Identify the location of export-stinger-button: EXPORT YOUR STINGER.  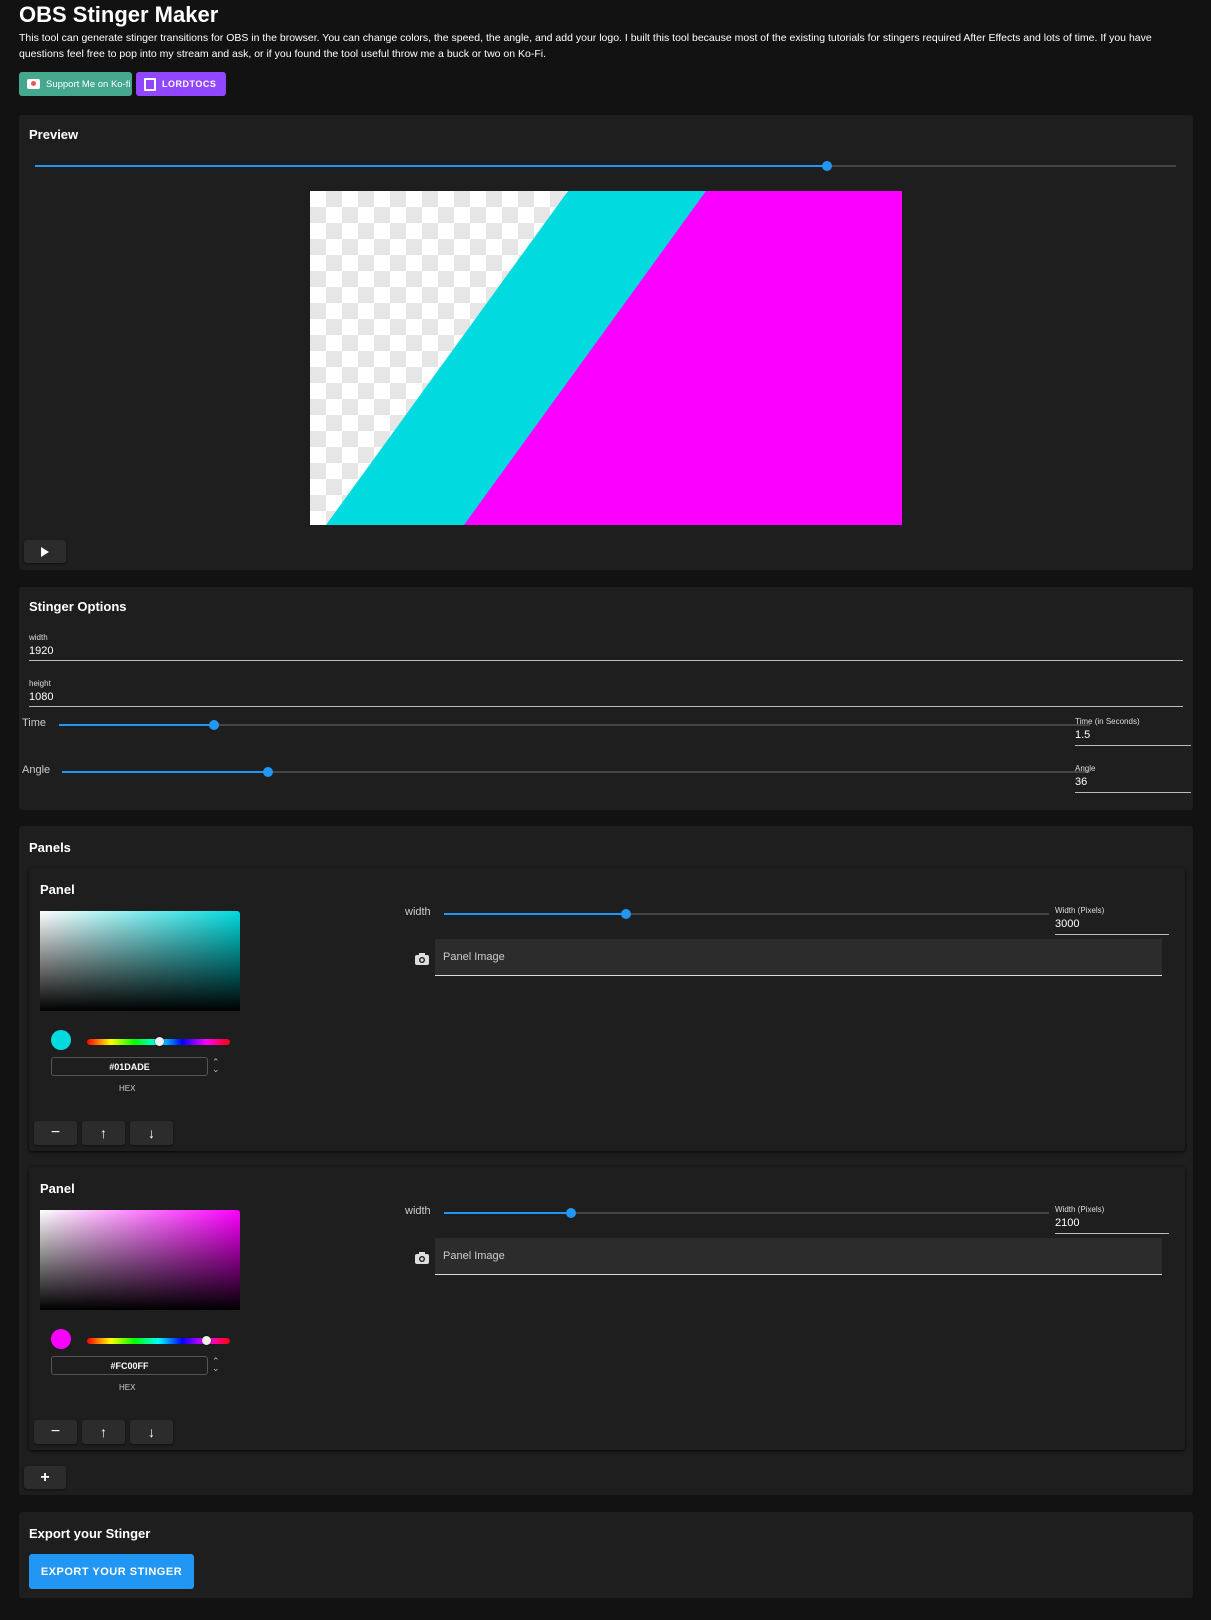
(111, 1571).